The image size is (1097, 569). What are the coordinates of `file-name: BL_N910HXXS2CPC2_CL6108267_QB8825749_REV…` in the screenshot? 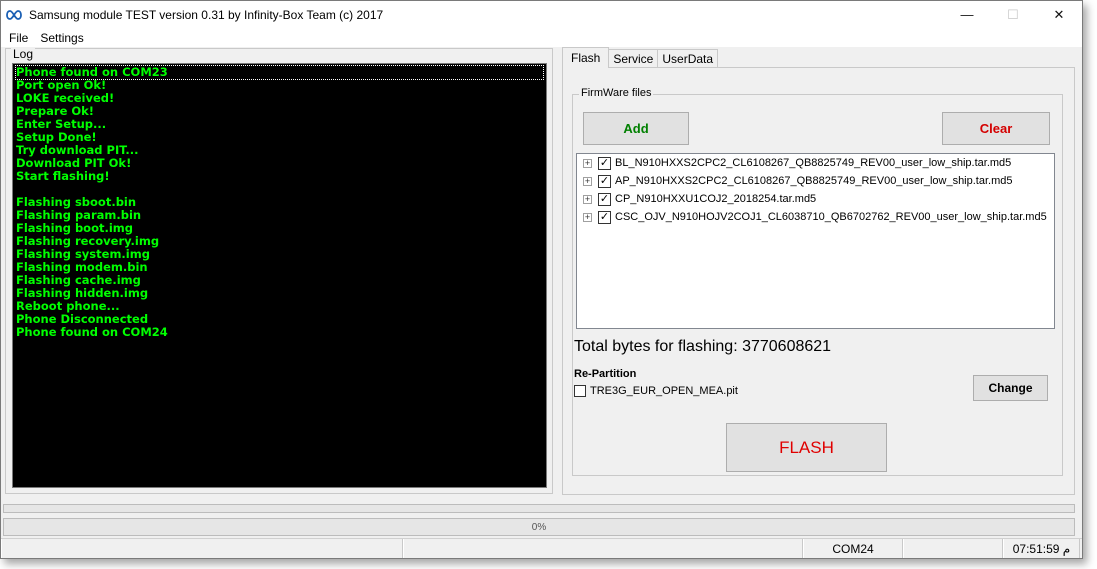 It's located at (813, 163).